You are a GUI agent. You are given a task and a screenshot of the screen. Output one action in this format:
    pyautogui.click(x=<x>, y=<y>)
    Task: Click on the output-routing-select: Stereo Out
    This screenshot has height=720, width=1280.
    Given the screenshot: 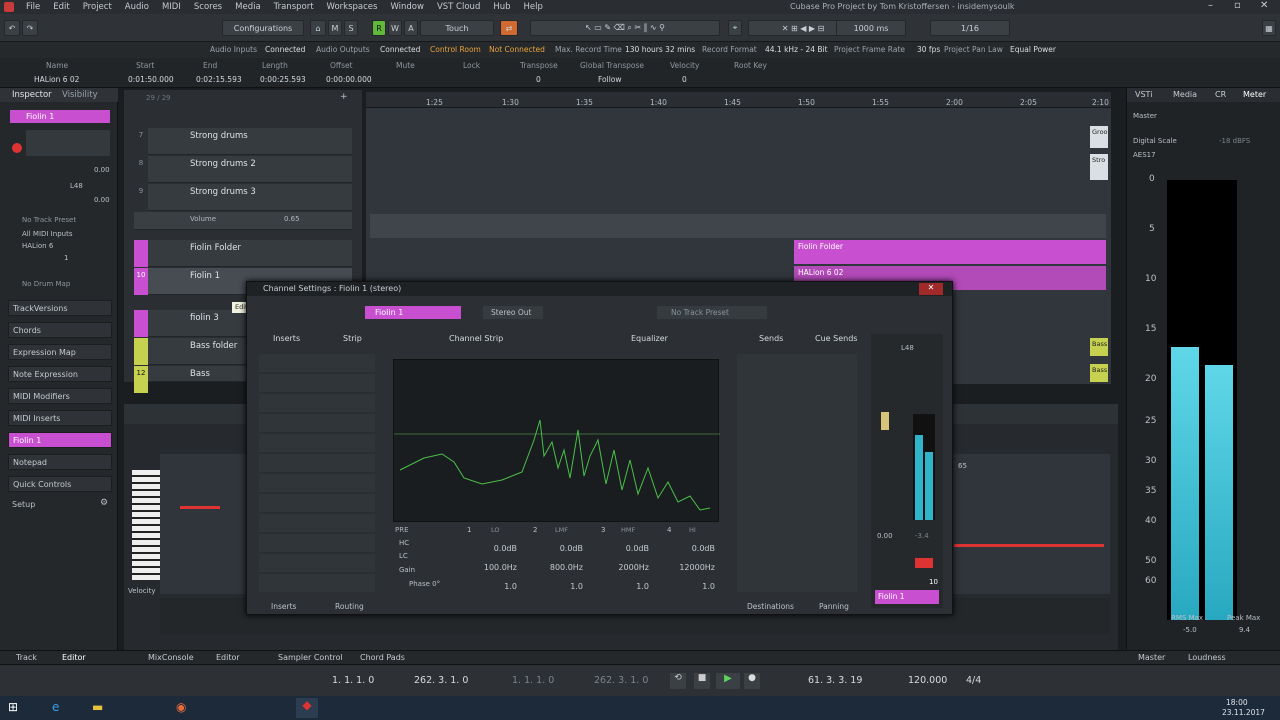 What is the action you would take?
    pyautogui.click(x=513, y=312)
    